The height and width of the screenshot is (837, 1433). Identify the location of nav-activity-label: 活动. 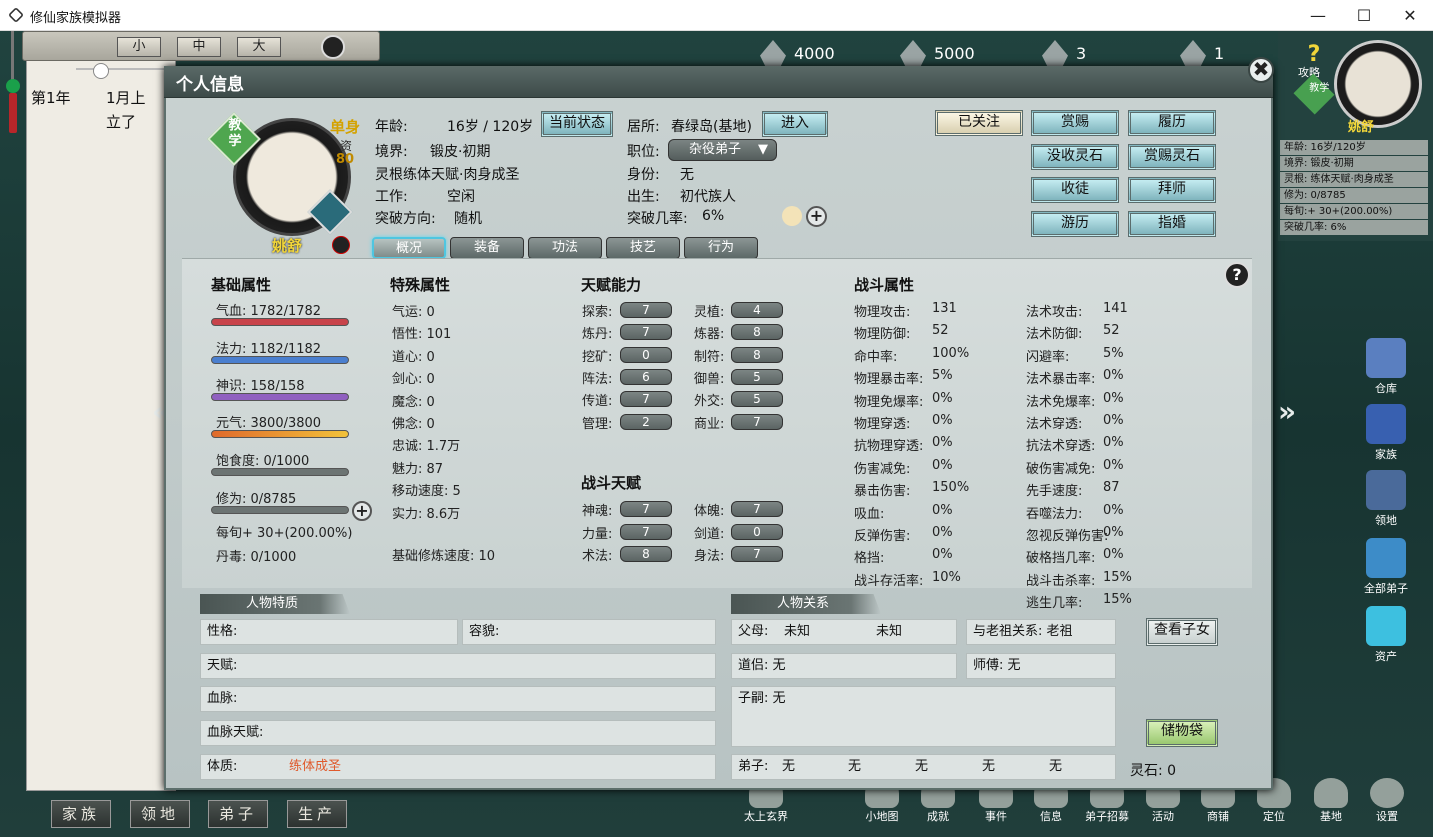
(1163, 816).